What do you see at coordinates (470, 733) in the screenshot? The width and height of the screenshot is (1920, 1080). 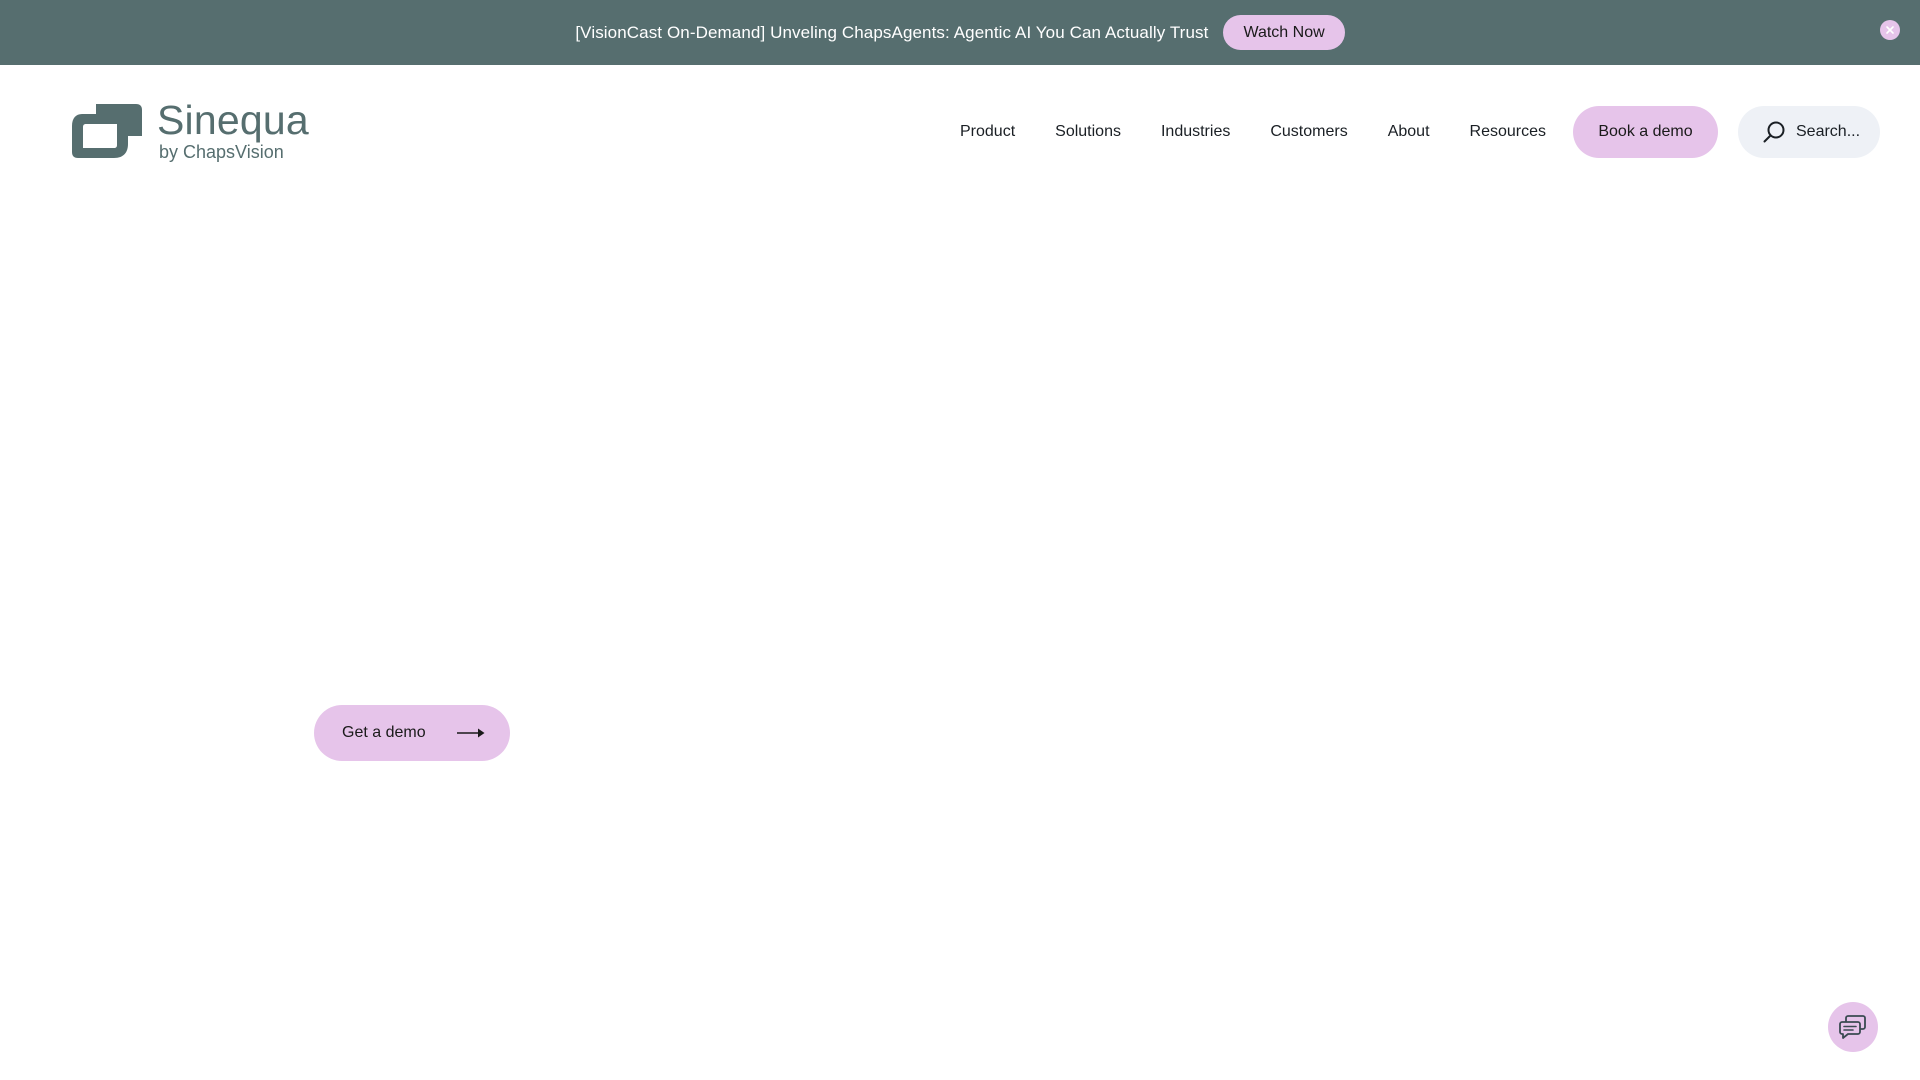 I see `arrow-right-icon` at bounding box center [470, 733].